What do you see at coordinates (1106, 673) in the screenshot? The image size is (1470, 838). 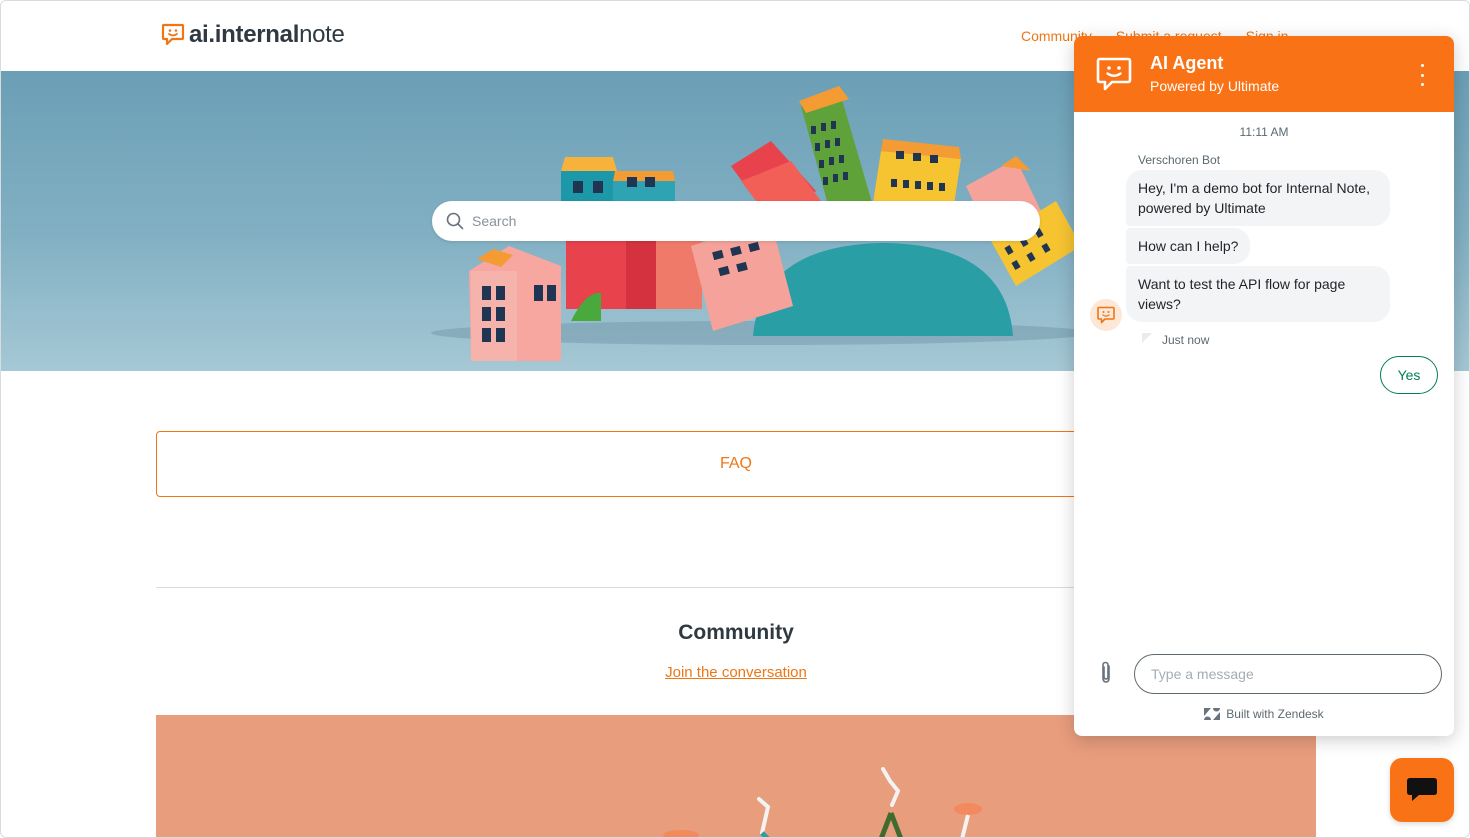 I see `paperclip-icon` at bounding box center [1106, 673].